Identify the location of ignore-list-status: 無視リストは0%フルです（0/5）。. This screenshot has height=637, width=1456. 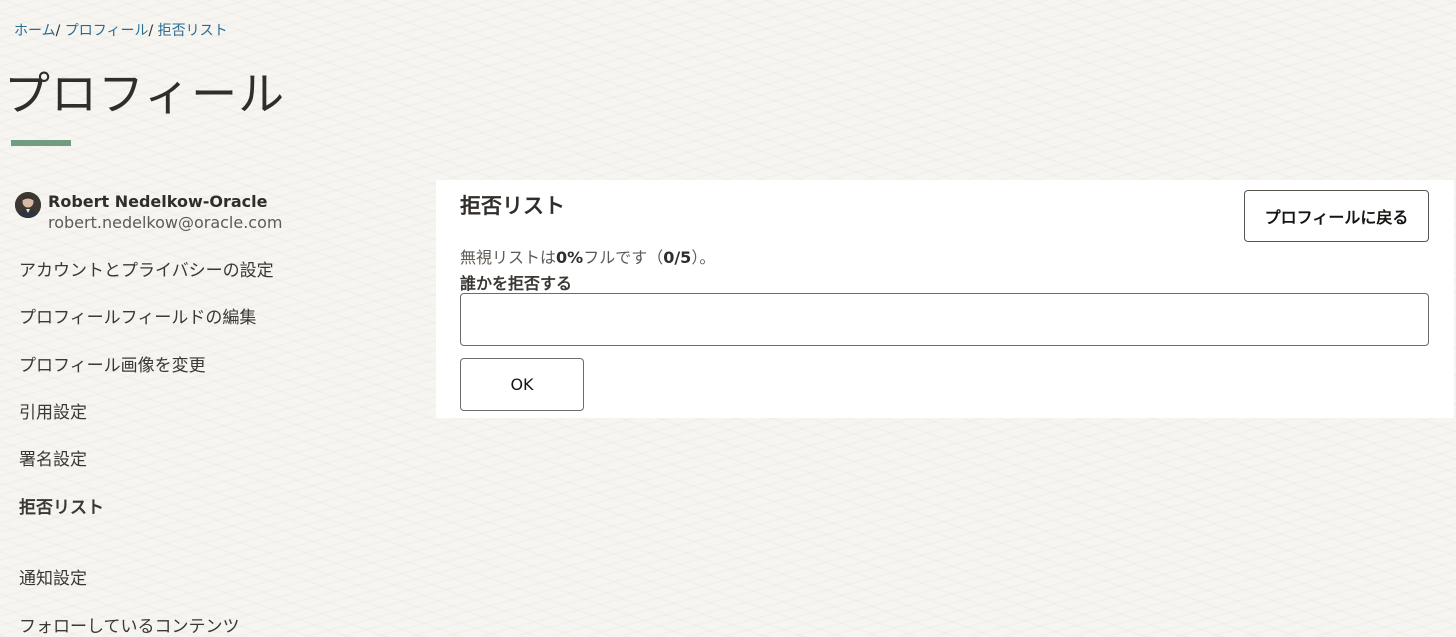
(587, 256).